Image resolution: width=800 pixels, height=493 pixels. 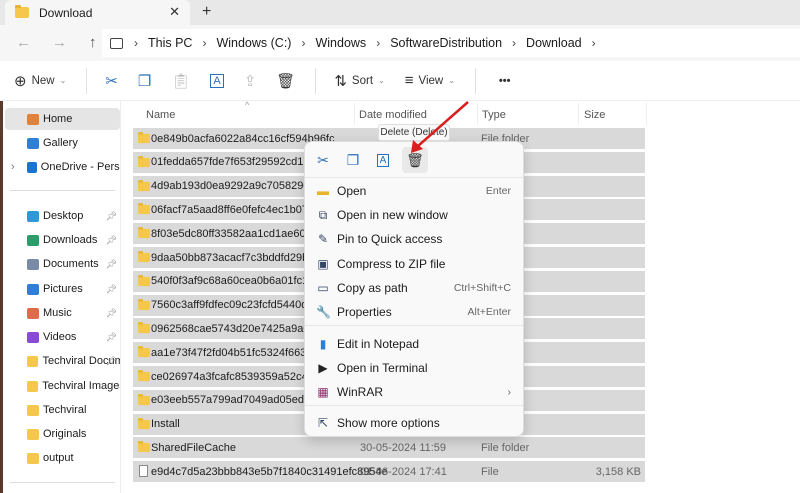 What do you see at coordinates (443, 124) in the screenshot?
I see `arrow-line` at bounding box center [443, 124].